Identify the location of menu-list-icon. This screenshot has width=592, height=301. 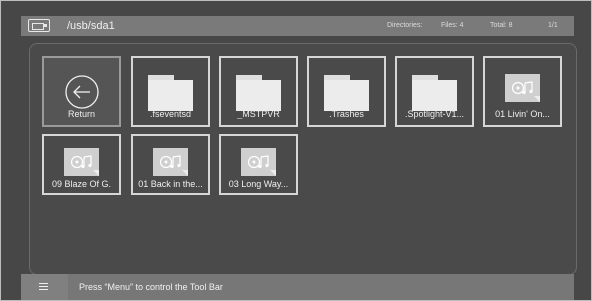
(43, 287).